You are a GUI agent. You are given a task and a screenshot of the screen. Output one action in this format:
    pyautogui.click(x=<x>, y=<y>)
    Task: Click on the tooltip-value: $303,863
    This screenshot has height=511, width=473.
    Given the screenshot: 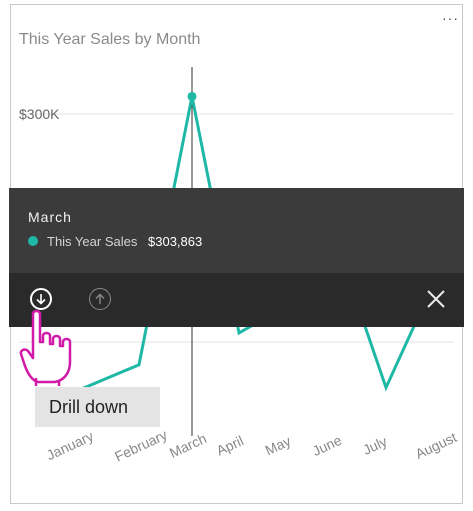 What is the action you would take?
    pyautogui.click(x=175, y=241)
    